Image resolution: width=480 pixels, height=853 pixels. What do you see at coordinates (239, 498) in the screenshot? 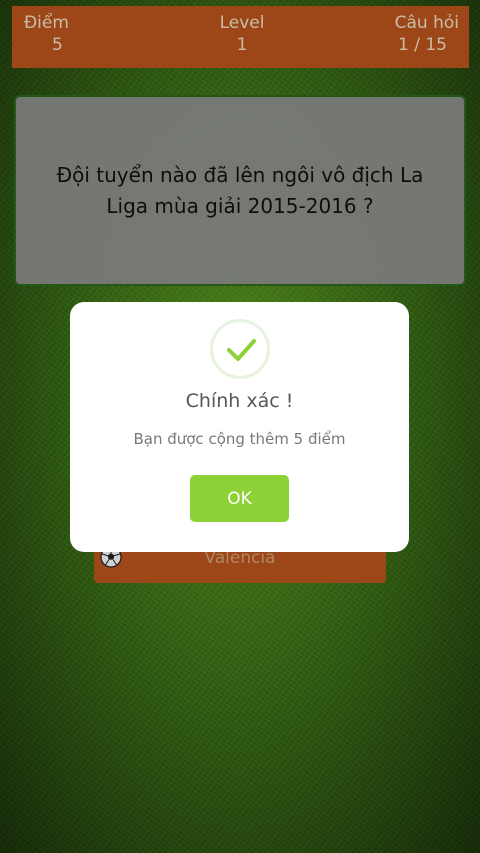
I see `ok-button: OK` at bounding box center [239, 498].